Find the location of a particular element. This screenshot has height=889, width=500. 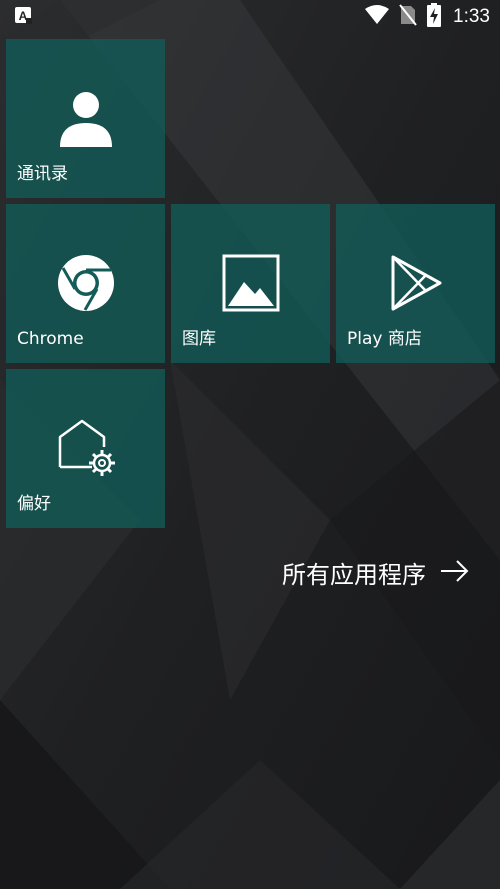

tile-gallery: 图库 is located at coordinates (250, 283).